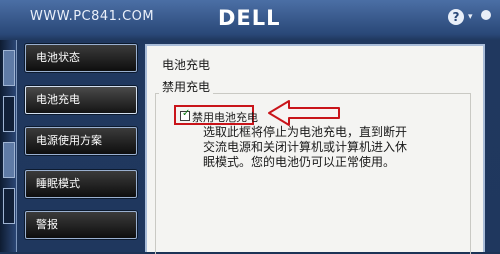 Image resolution: width=500 pixels, height=254 pixels. I want to click on disable-charging-checkbox: ✓, so click(185, 114).